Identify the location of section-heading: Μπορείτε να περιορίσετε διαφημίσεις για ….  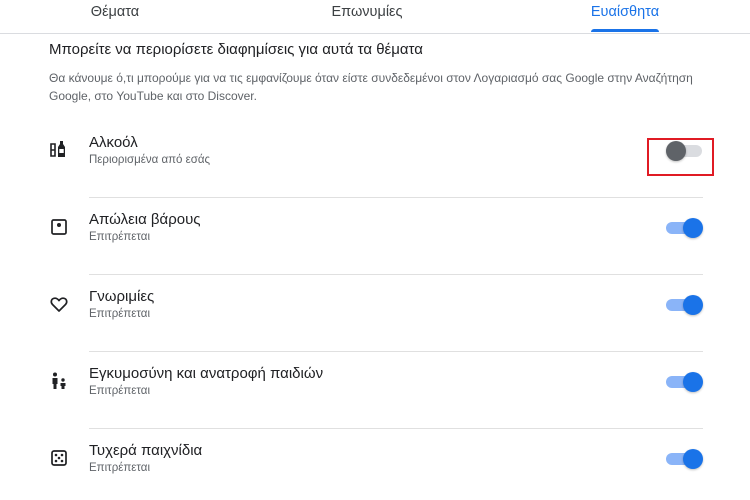
(236, 49).